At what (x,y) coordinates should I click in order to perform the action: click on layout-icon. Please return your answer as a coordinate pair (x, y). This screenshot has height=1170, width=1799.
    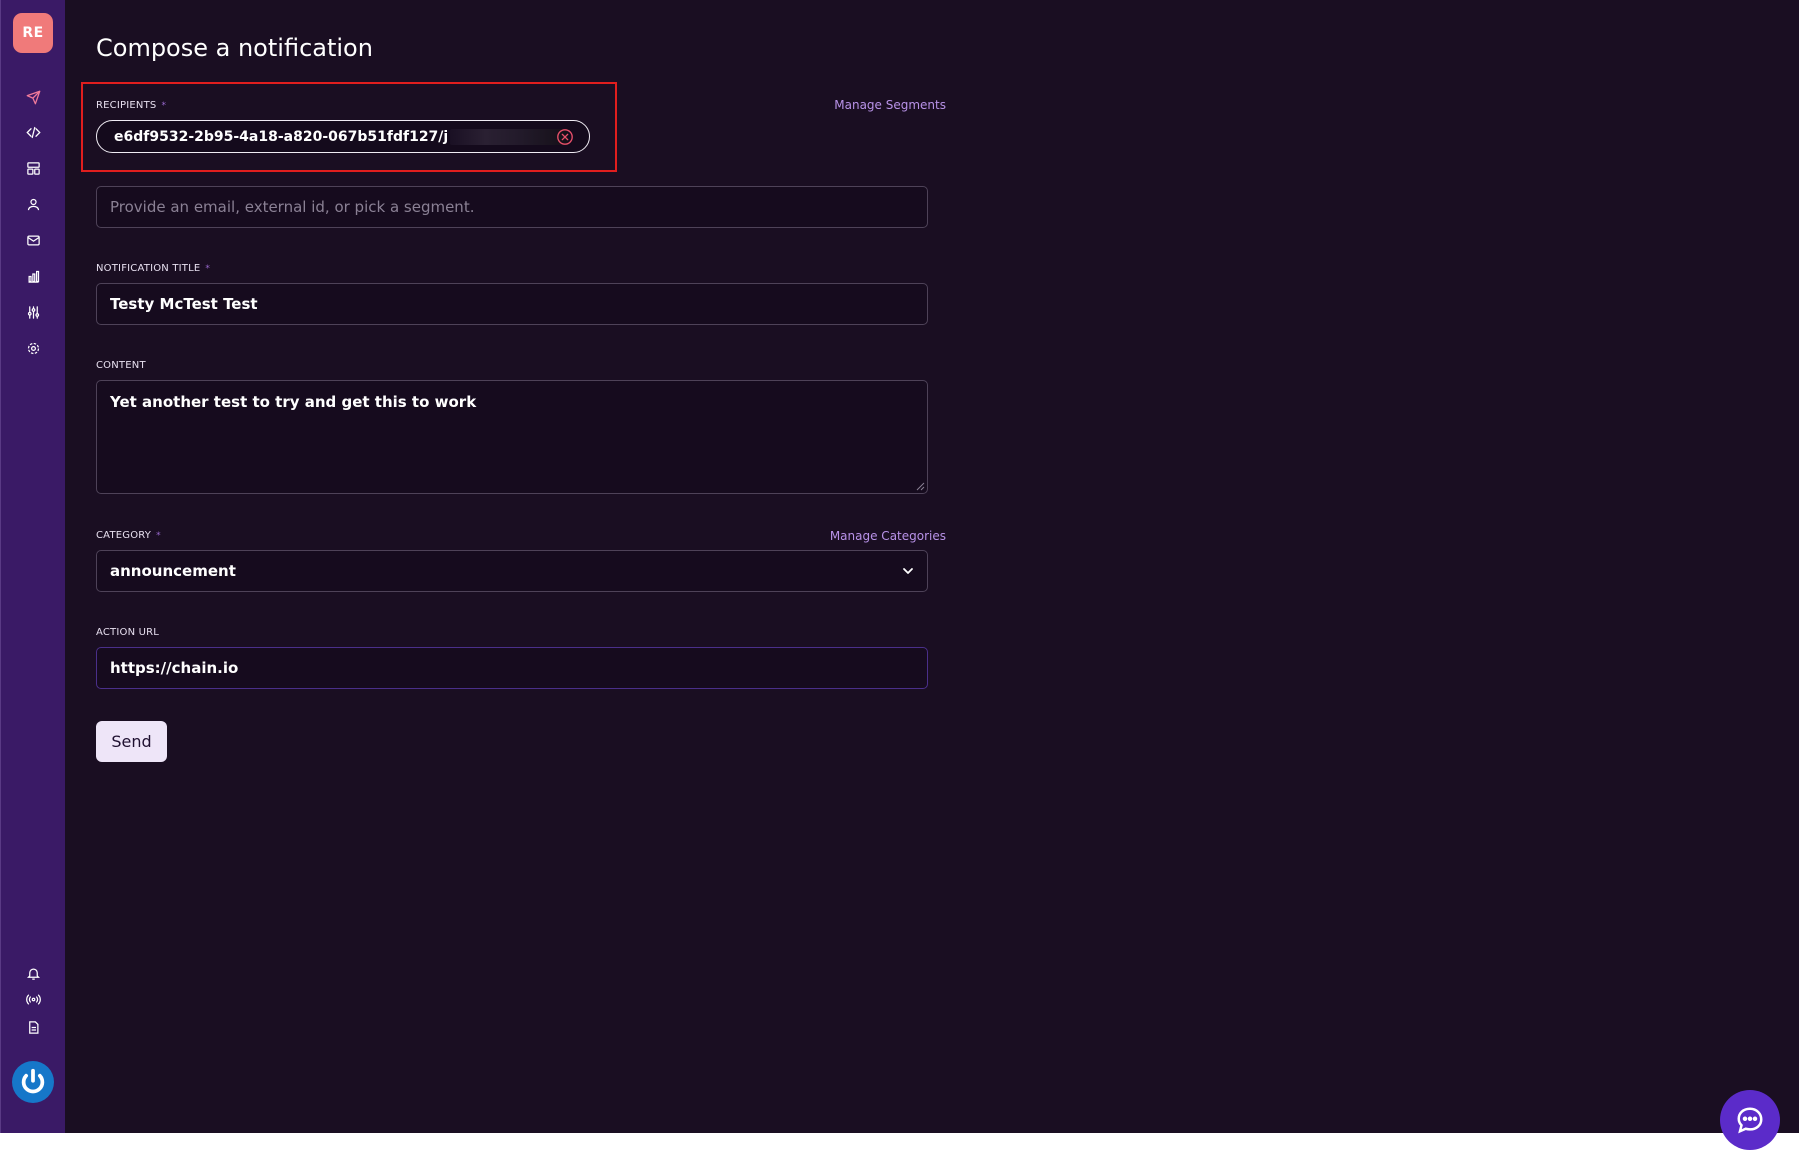
    Looking at the image, I should click on (33, 168).